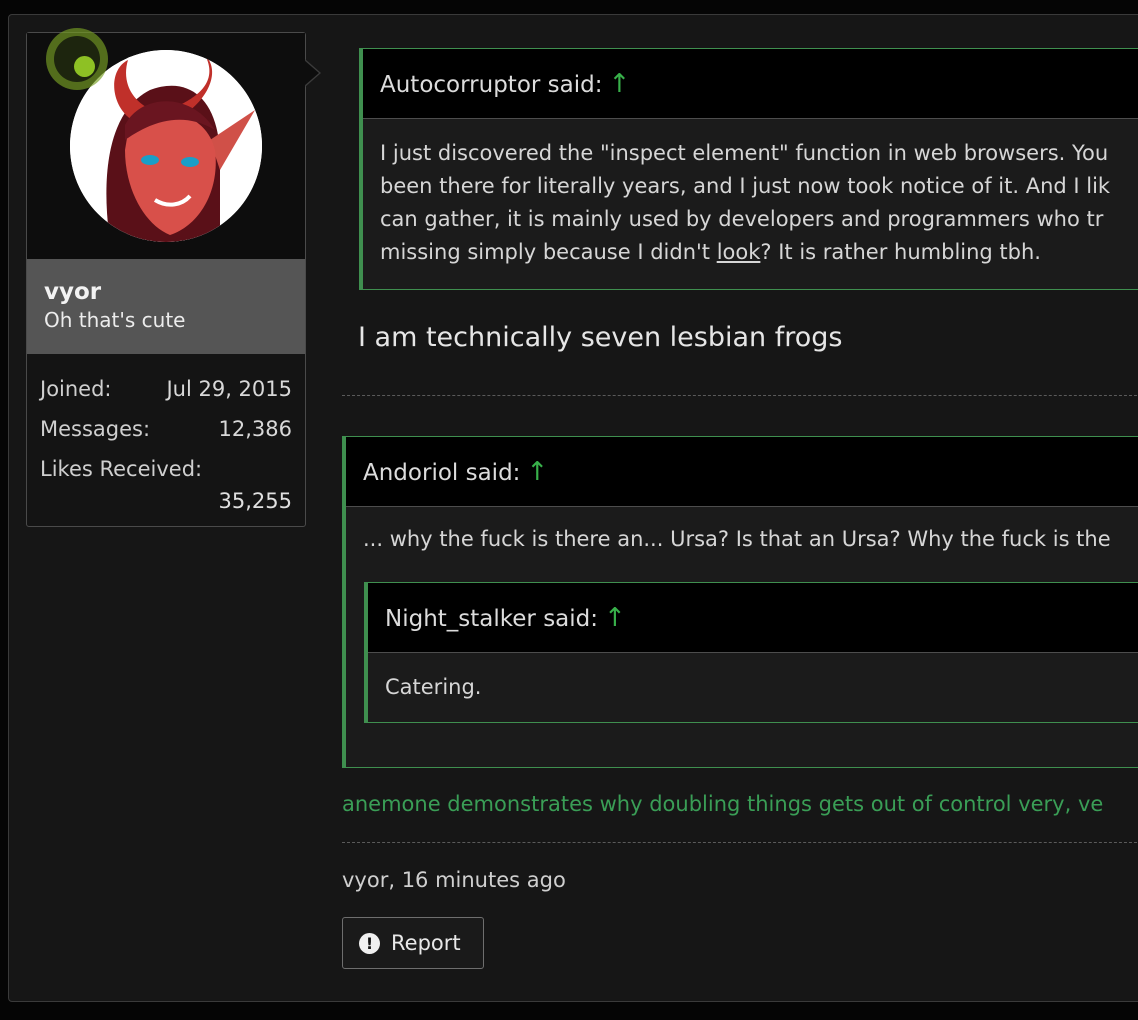 Image resolution: width=1138 pixels, height=1020 pixels. What do you see at coordinates (753, 618) in the screenshot?
I see `quote-header: Night_stalker said: ↑` at bounding box center [753, 618].